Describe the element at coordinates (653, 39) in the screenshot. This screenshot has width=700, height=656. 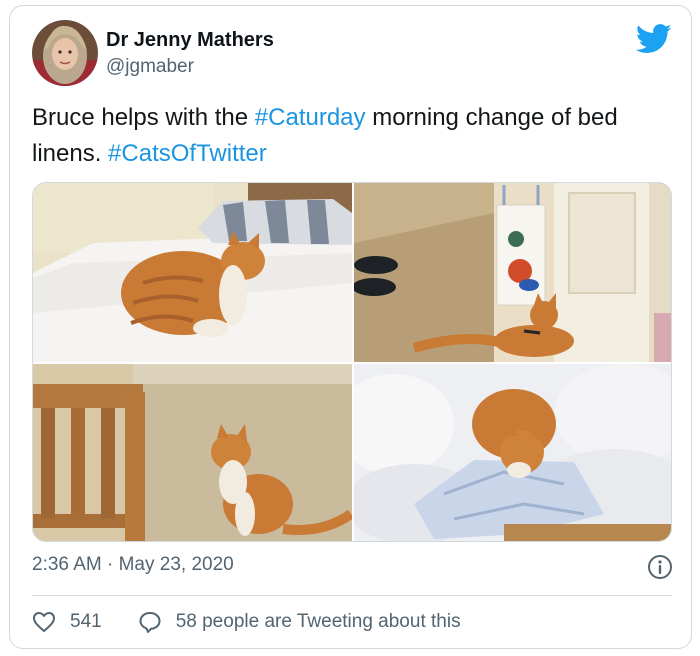
I see `twitter-bird-icon` at that location.